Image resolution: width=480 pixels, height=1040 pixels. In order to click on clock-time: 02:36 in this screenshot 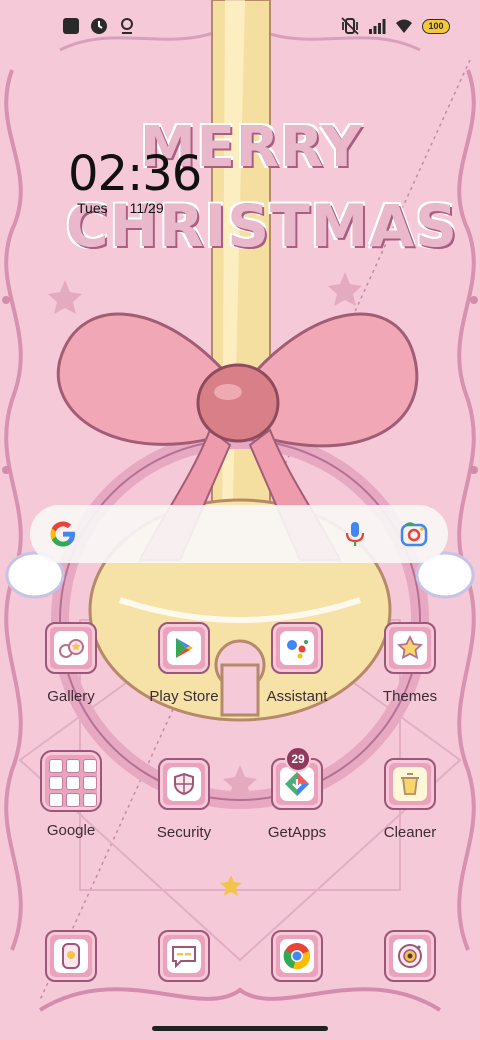, I will do `click(135, 174)`.